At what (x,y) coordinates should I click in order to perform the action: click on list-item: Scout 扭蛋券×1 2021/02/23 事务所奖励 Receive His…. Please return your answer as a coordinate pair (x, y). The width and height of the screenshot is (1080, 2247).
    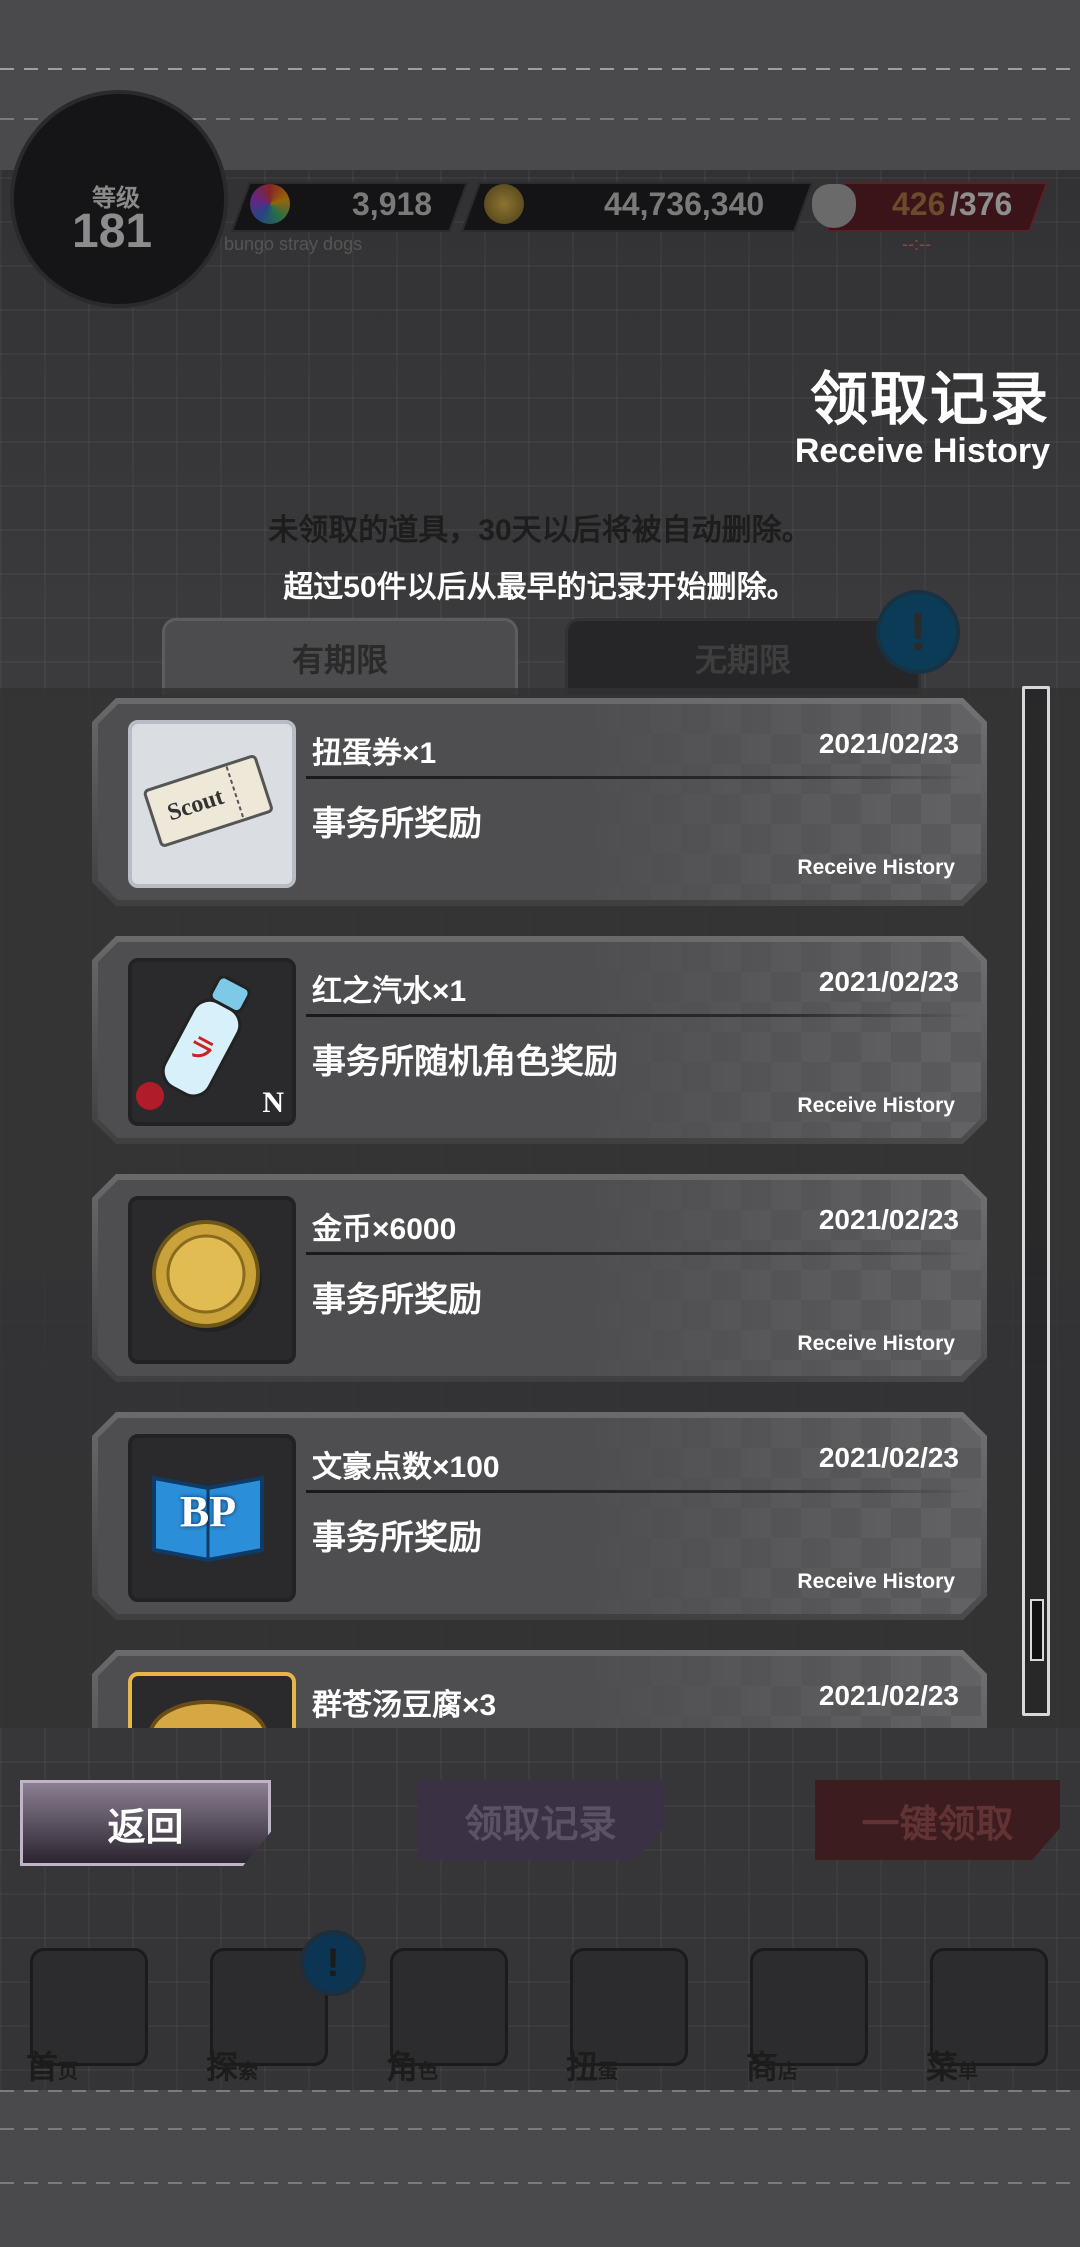
    Looking at the image, I should click on (539, 802).